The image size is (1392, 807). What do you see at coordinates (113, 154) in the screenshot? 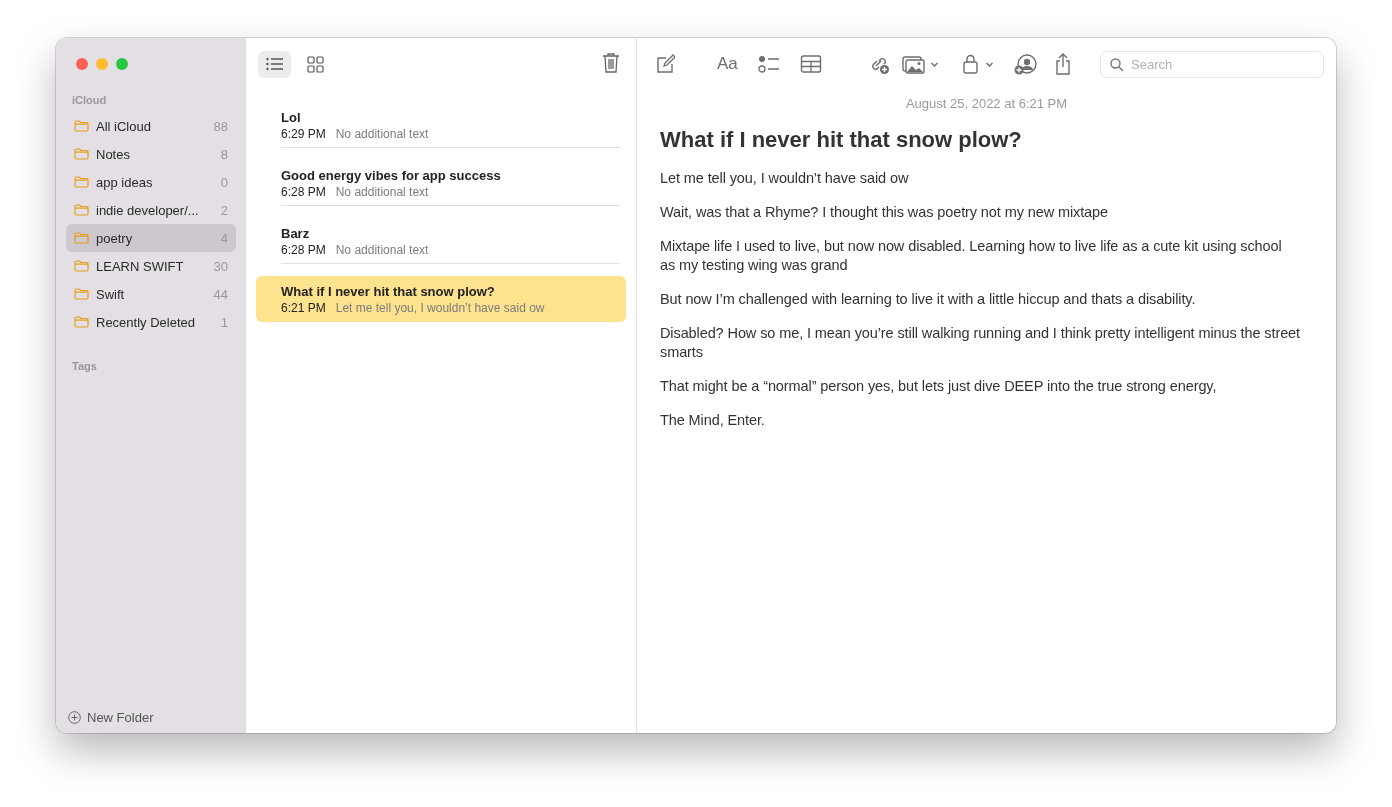
I see `folder-name: Notes` at bounding box center [113, 154].